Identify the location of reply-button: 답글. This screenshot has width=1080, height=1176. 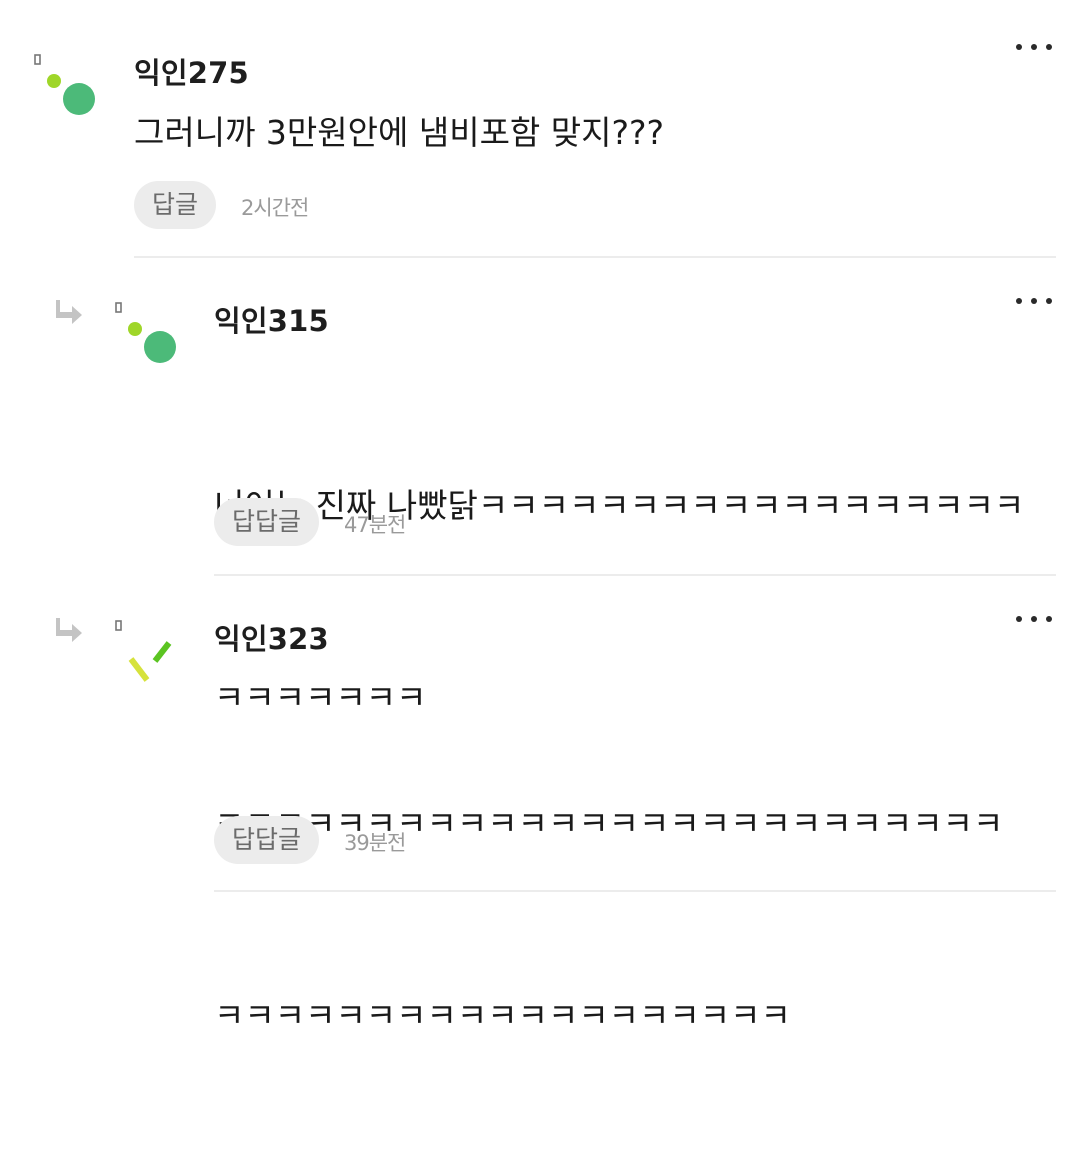
(175, 205).